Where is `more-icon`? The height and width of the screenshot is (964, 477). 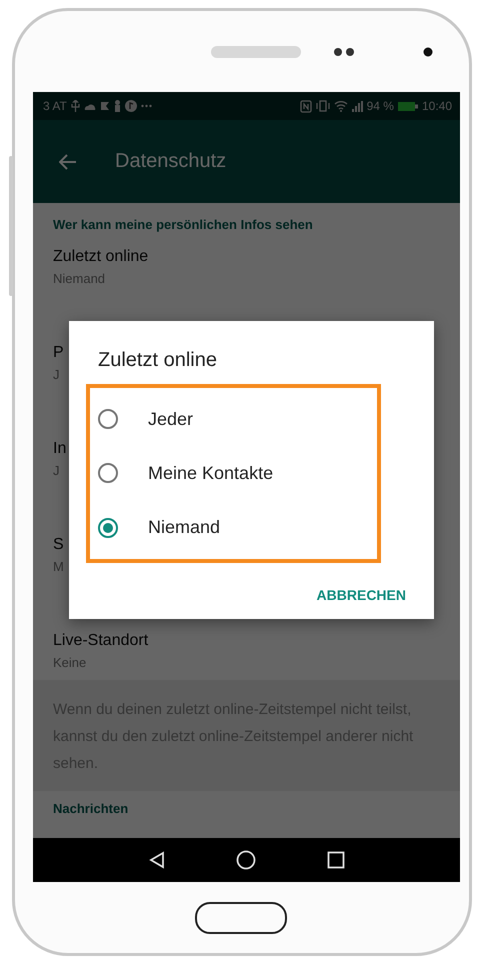
more-icon is located at coordinates (146, 106).